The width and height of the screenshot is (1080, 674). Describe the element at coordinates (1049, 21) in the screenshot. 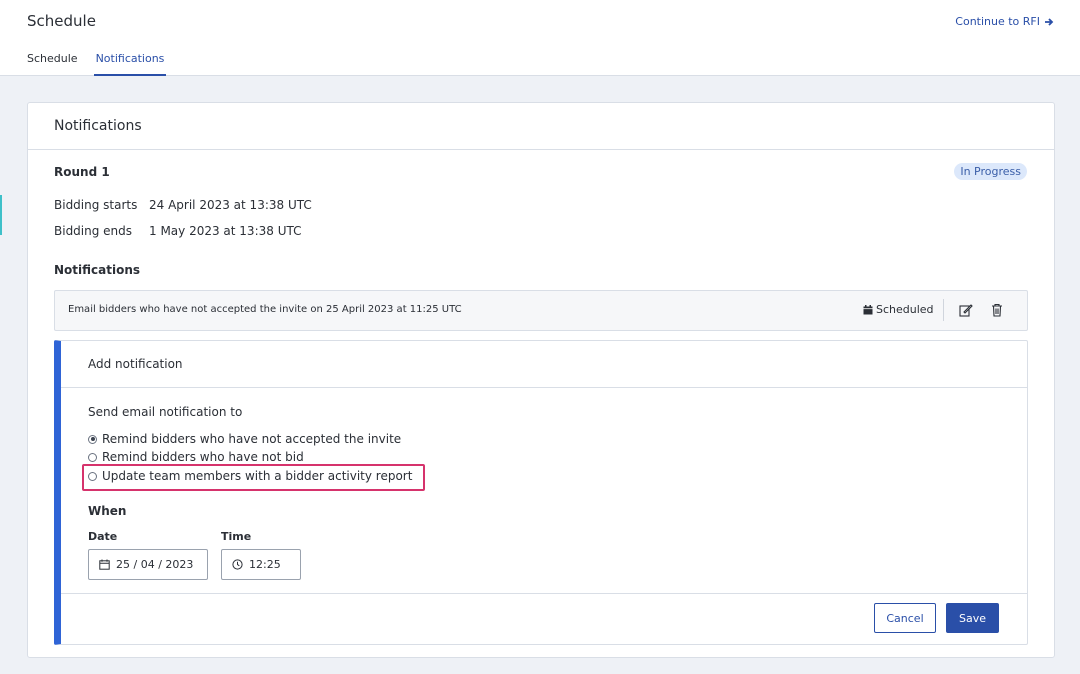

I see `arrow-right-icon` at that location.